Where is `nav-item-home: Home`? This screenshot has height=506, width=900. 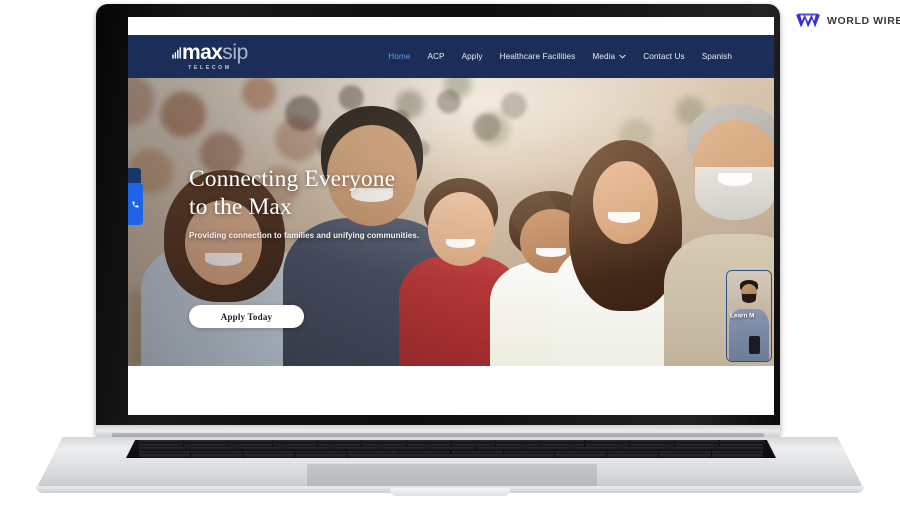 nav-item-home: Home is located at coordinates (399, 56).